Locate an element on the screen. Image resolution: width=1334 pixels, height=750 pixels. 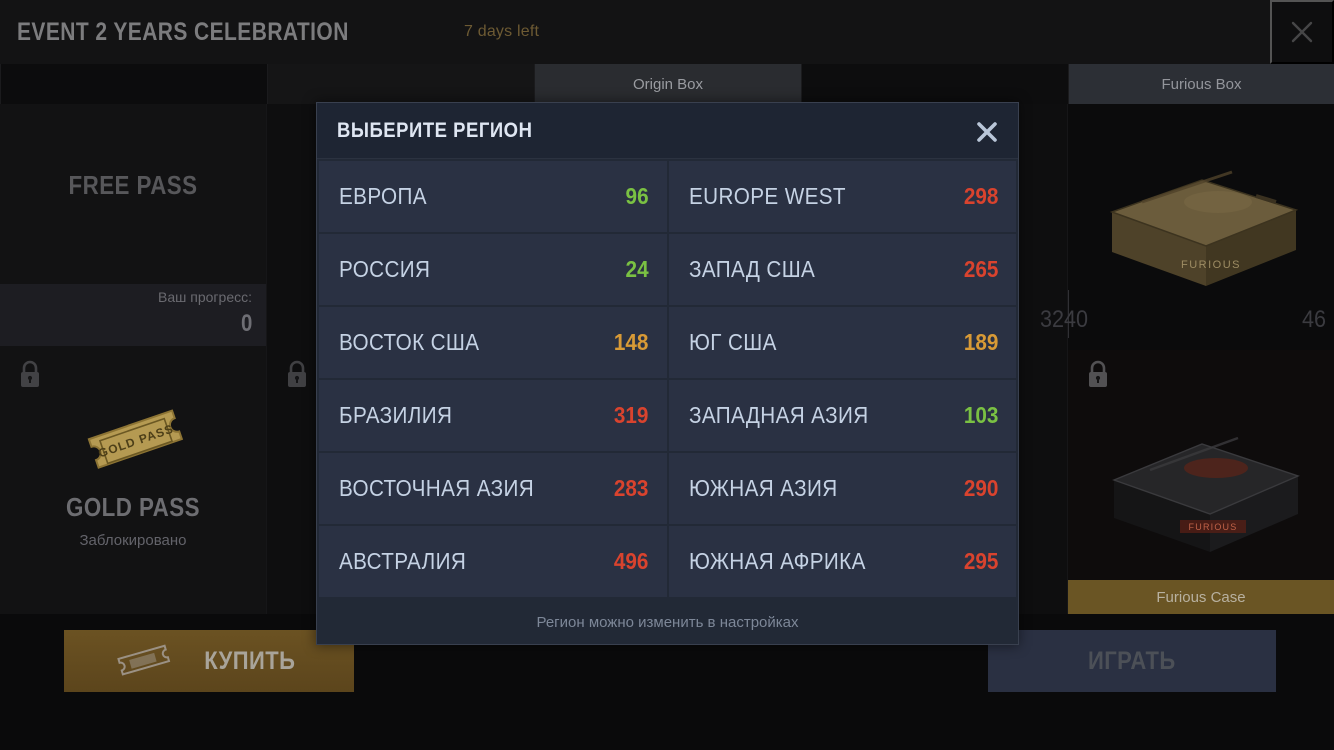
play-button: ИГРАТЬ is located at coordinates (1132, 661).